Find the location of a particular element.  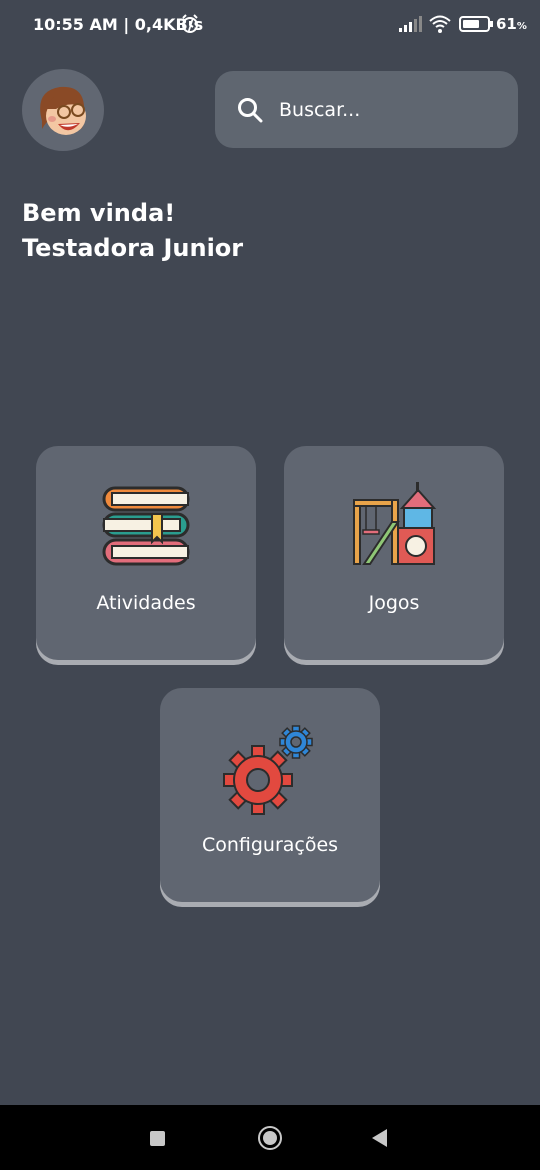

home-icon is located at coordinates (270, 1138).